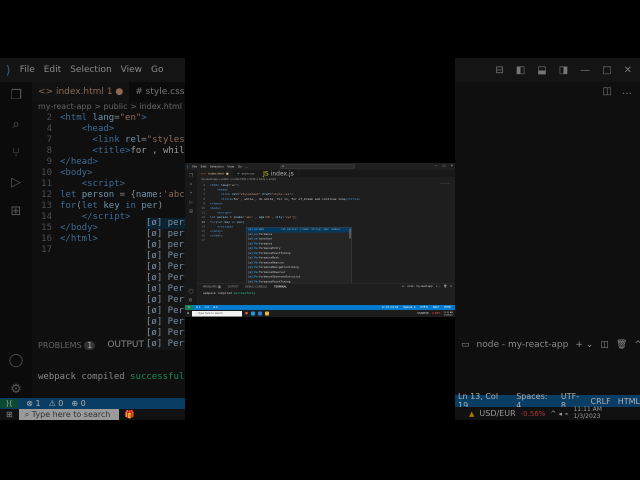 The image size is (640, 480). Describe the element at coordinates (215, 173) in the screenshot. I see `tab-index-html: <> index.html ●` at that location.